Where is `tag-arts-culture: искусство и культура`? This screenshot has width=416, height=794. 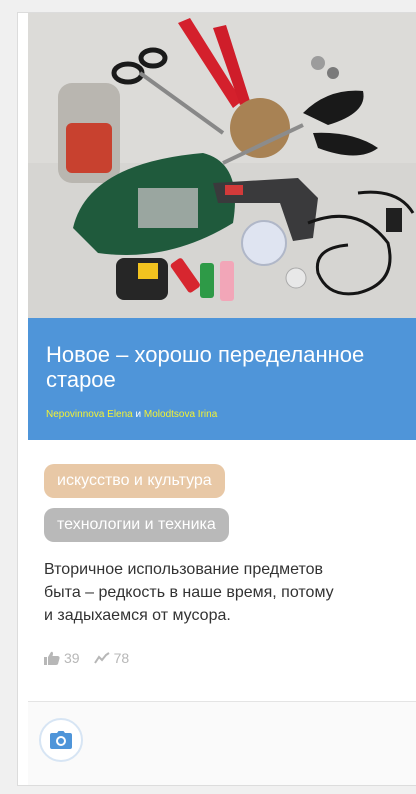 tag-arts-culture: искусство и культура is located at coordinates (134, 481).